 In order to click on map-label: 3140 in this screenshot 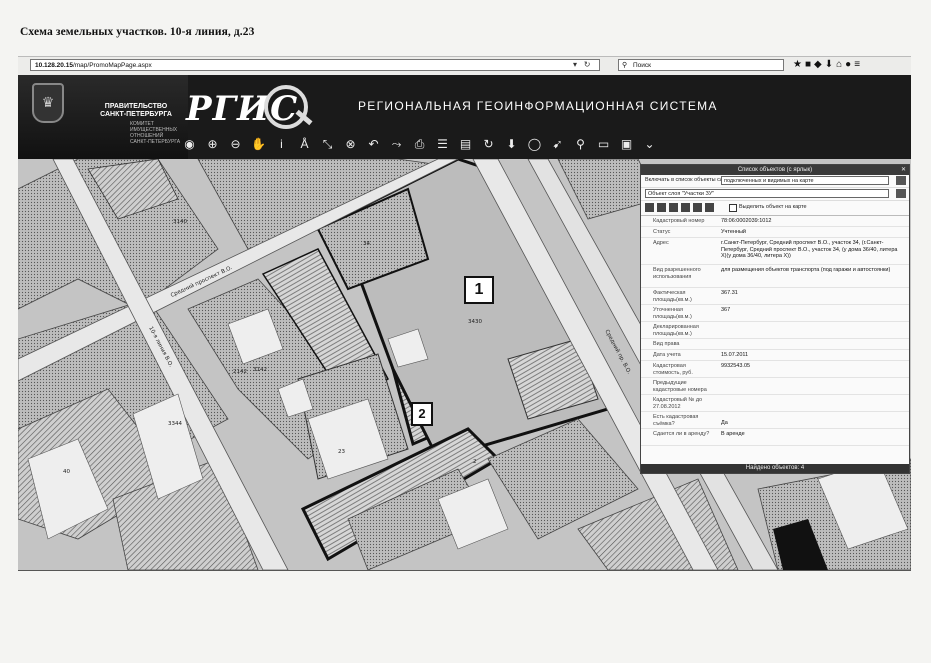, I will do `click(180, 222)`.